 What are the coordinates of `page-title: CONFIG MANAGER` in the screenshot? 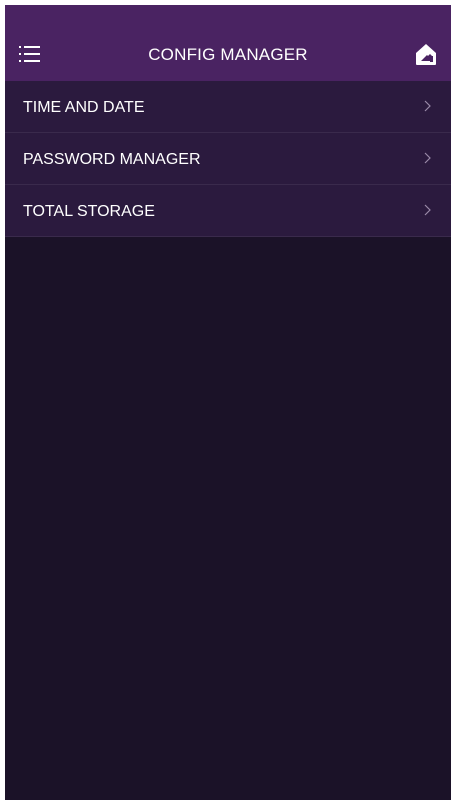 It's located at (228, 54).